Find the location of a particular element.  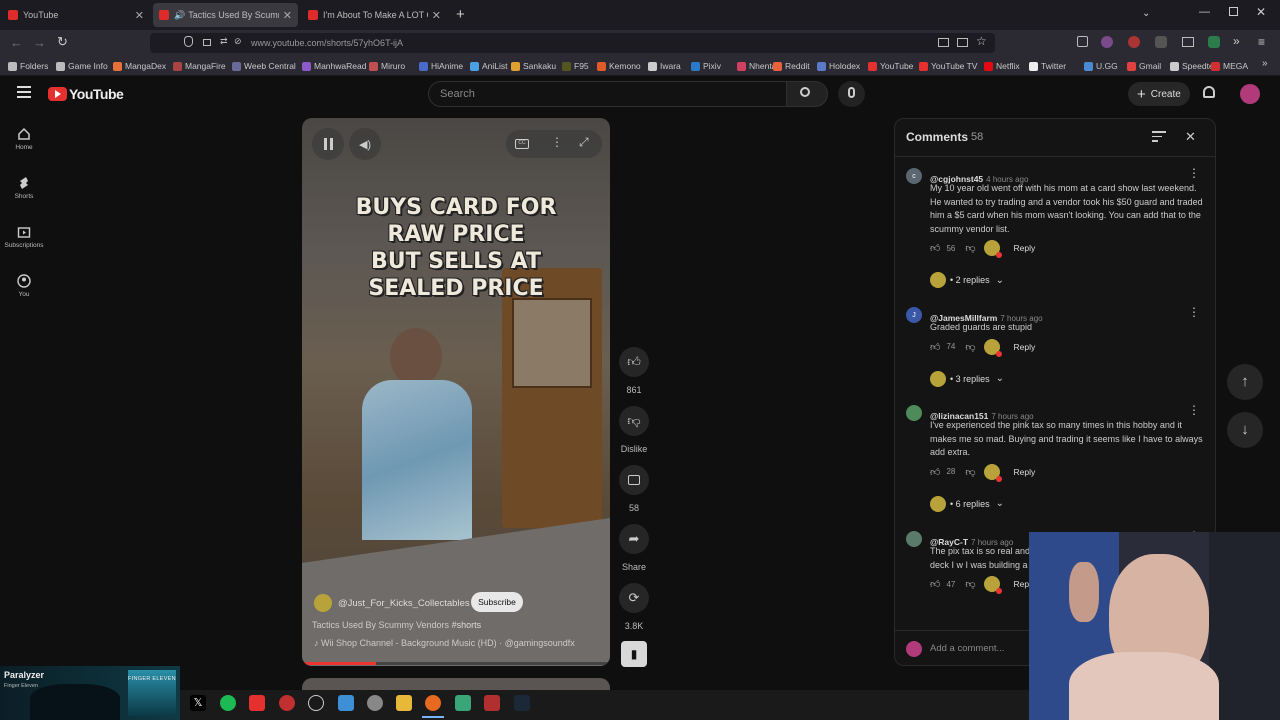

channel-avatar is located at coordinates (323, 603).